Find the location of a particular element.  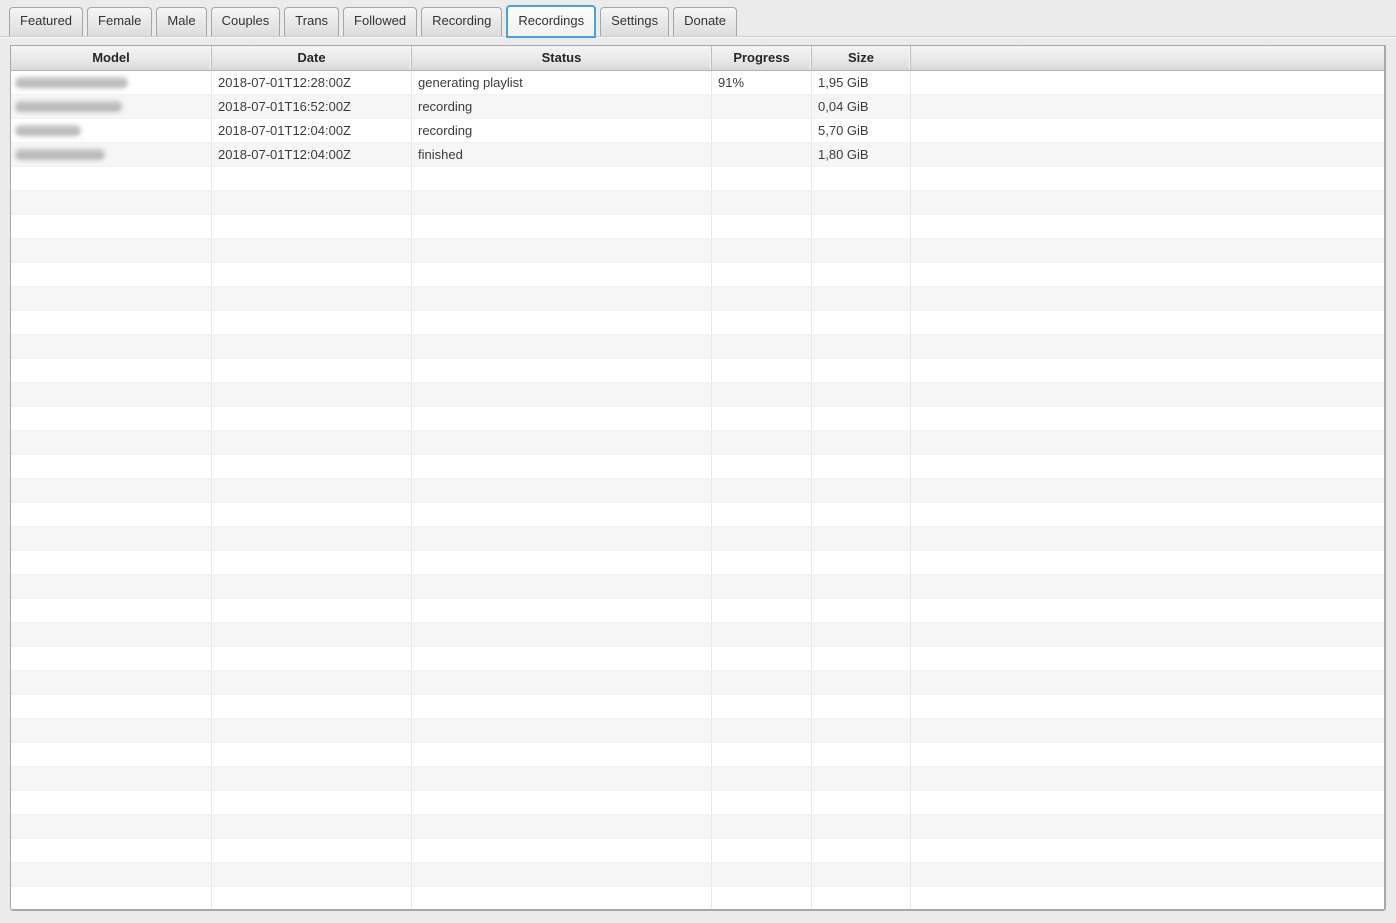

tab-followed: Followed is located at coordinates (380, 21).